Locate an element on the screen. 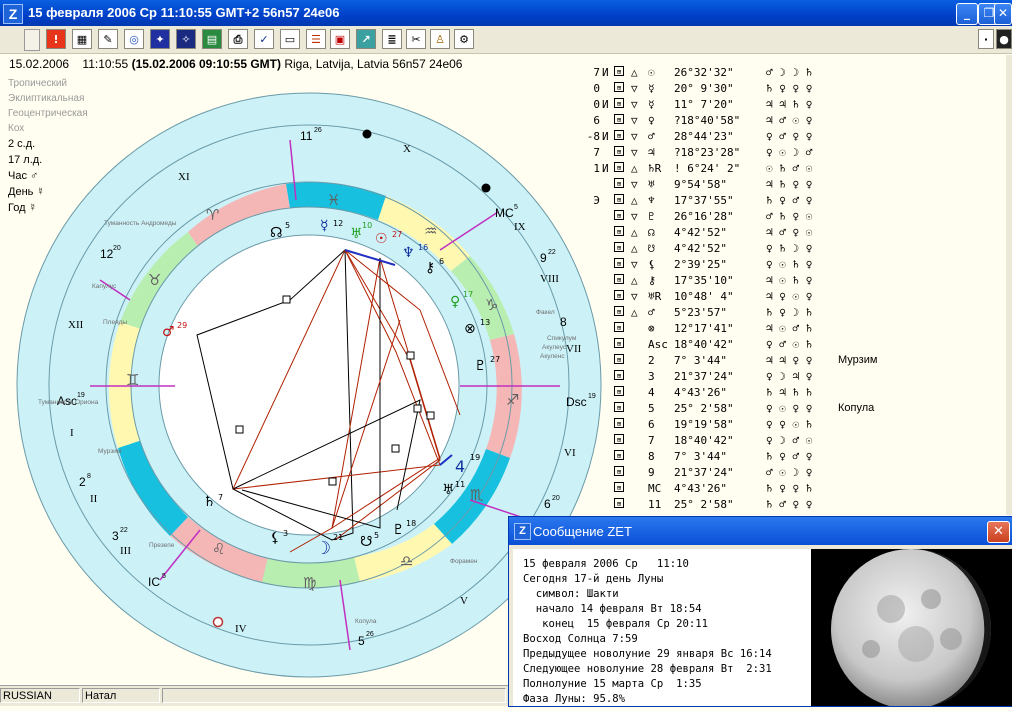 Image resolution: width=1012 pixels, height=711 pixels. brush-icon: ✎ is located at coordinates (108, 39).